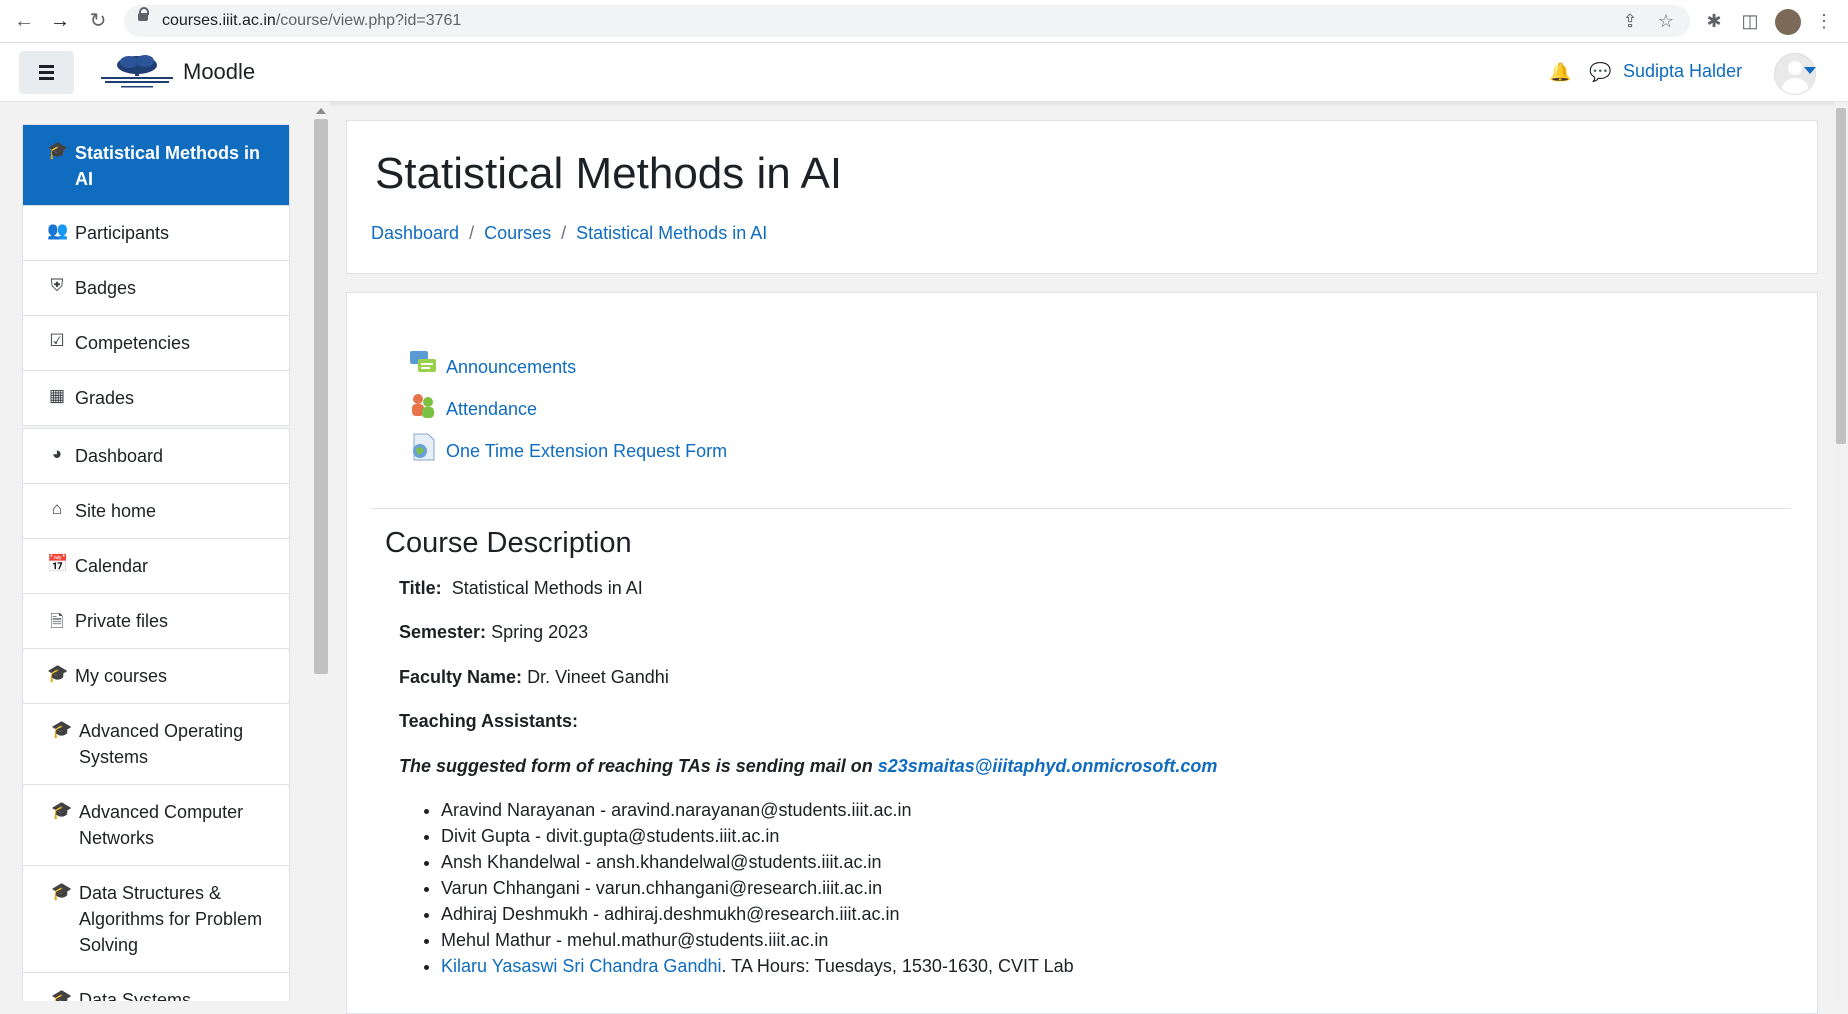 This screenshot has width=1848, height=1014. Describe the element at coordinates (135, 995) in the screenshot. I see `sidebar-item-label: Data Systems` at that location.